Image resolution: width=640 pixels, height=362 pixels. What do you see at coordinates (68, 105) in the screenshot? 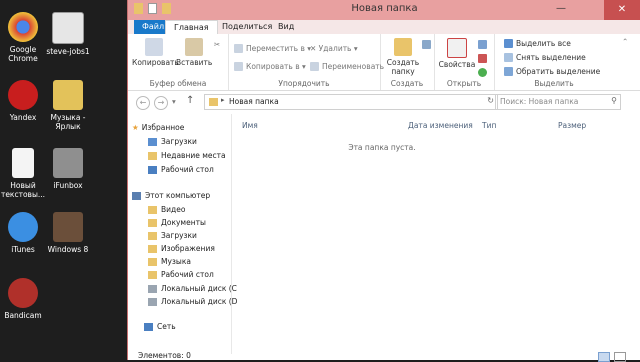
I see `desktop-icon-music-shortcut: Музыка - Ярлык` at bounding box center [68, 105].